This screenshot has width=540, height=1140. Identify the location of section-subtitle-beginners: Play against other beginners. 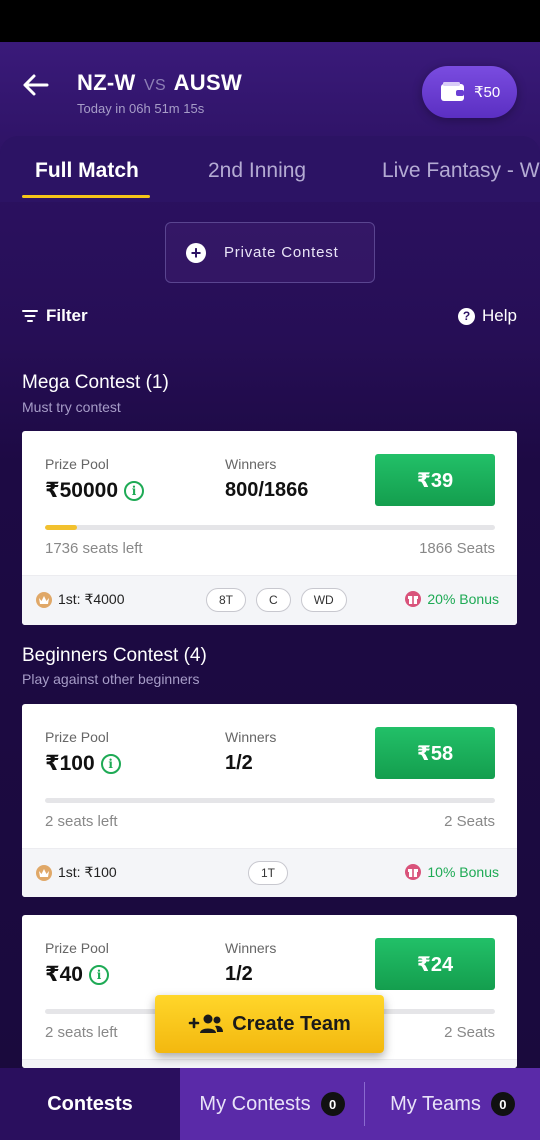
(111, 679).